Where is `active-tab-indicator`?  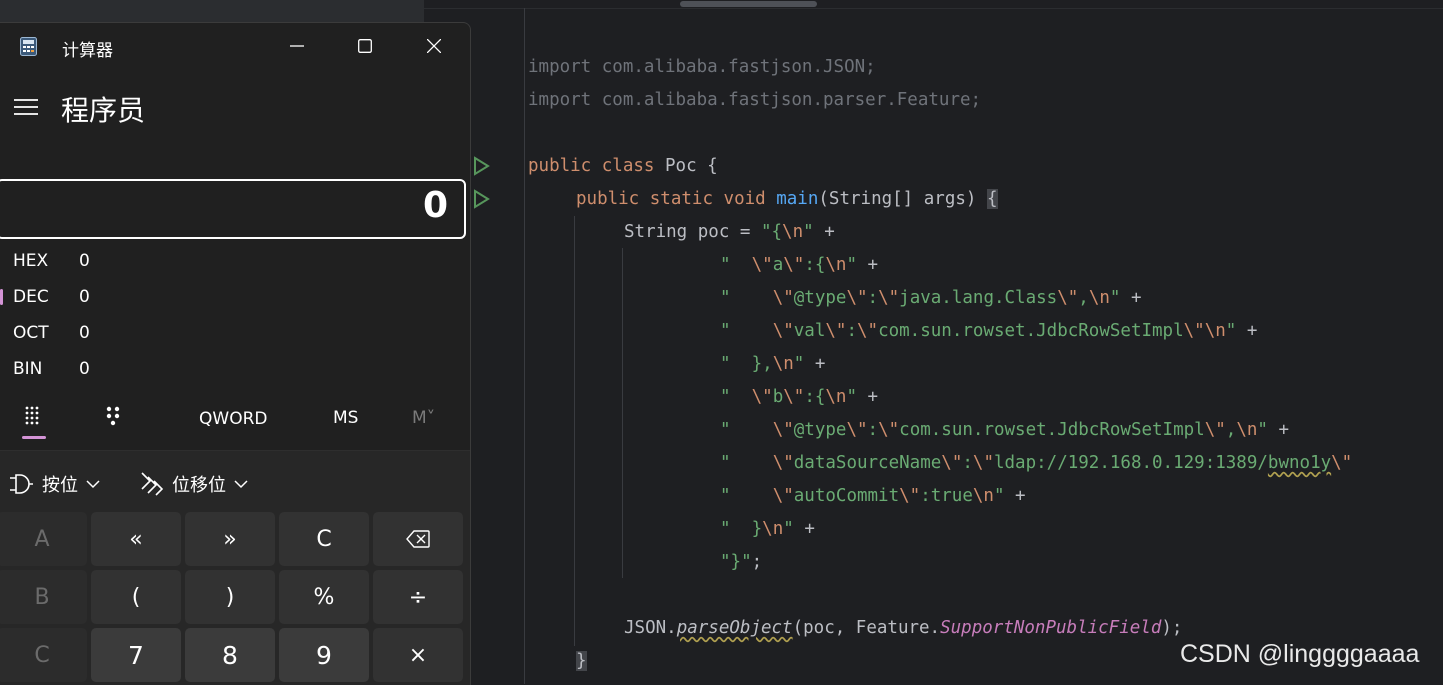
active-tab-indicator is located at coordinates (34, 437).